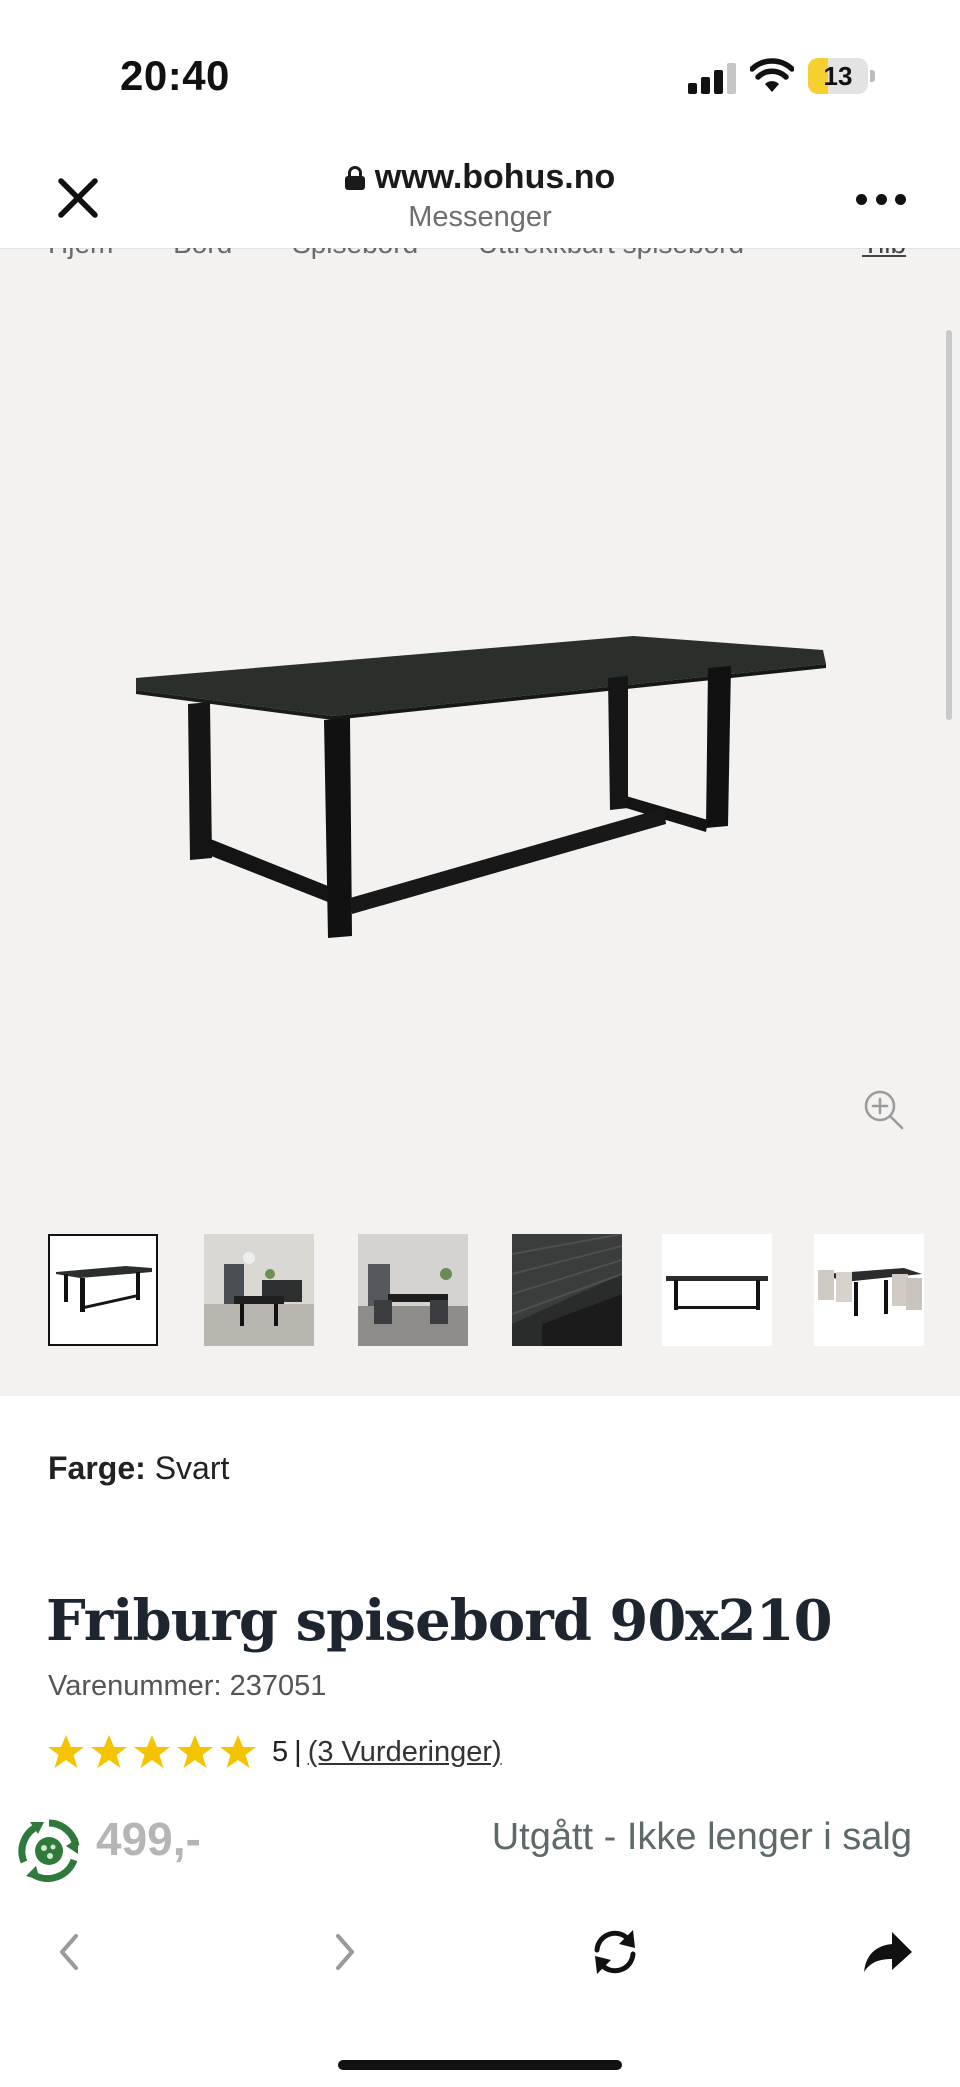  Describe the element at coordinates (884, 254) in the screenshot. I see `breadcrumb-item-last: Tilb` at that location.